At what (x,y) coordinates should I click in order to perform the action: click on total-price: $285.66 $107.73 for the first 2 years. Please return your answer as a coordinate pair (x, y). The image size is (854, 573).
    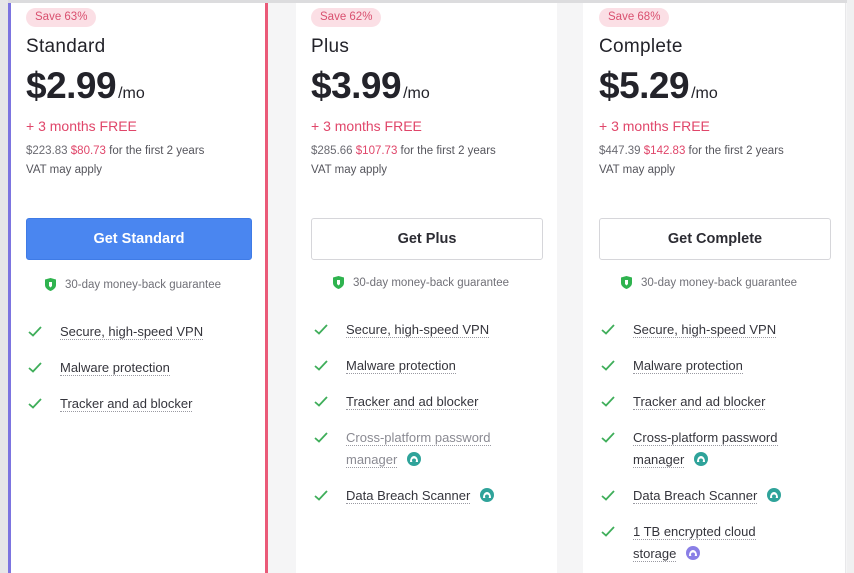
    Looking at the image, I should click on (403, 151).